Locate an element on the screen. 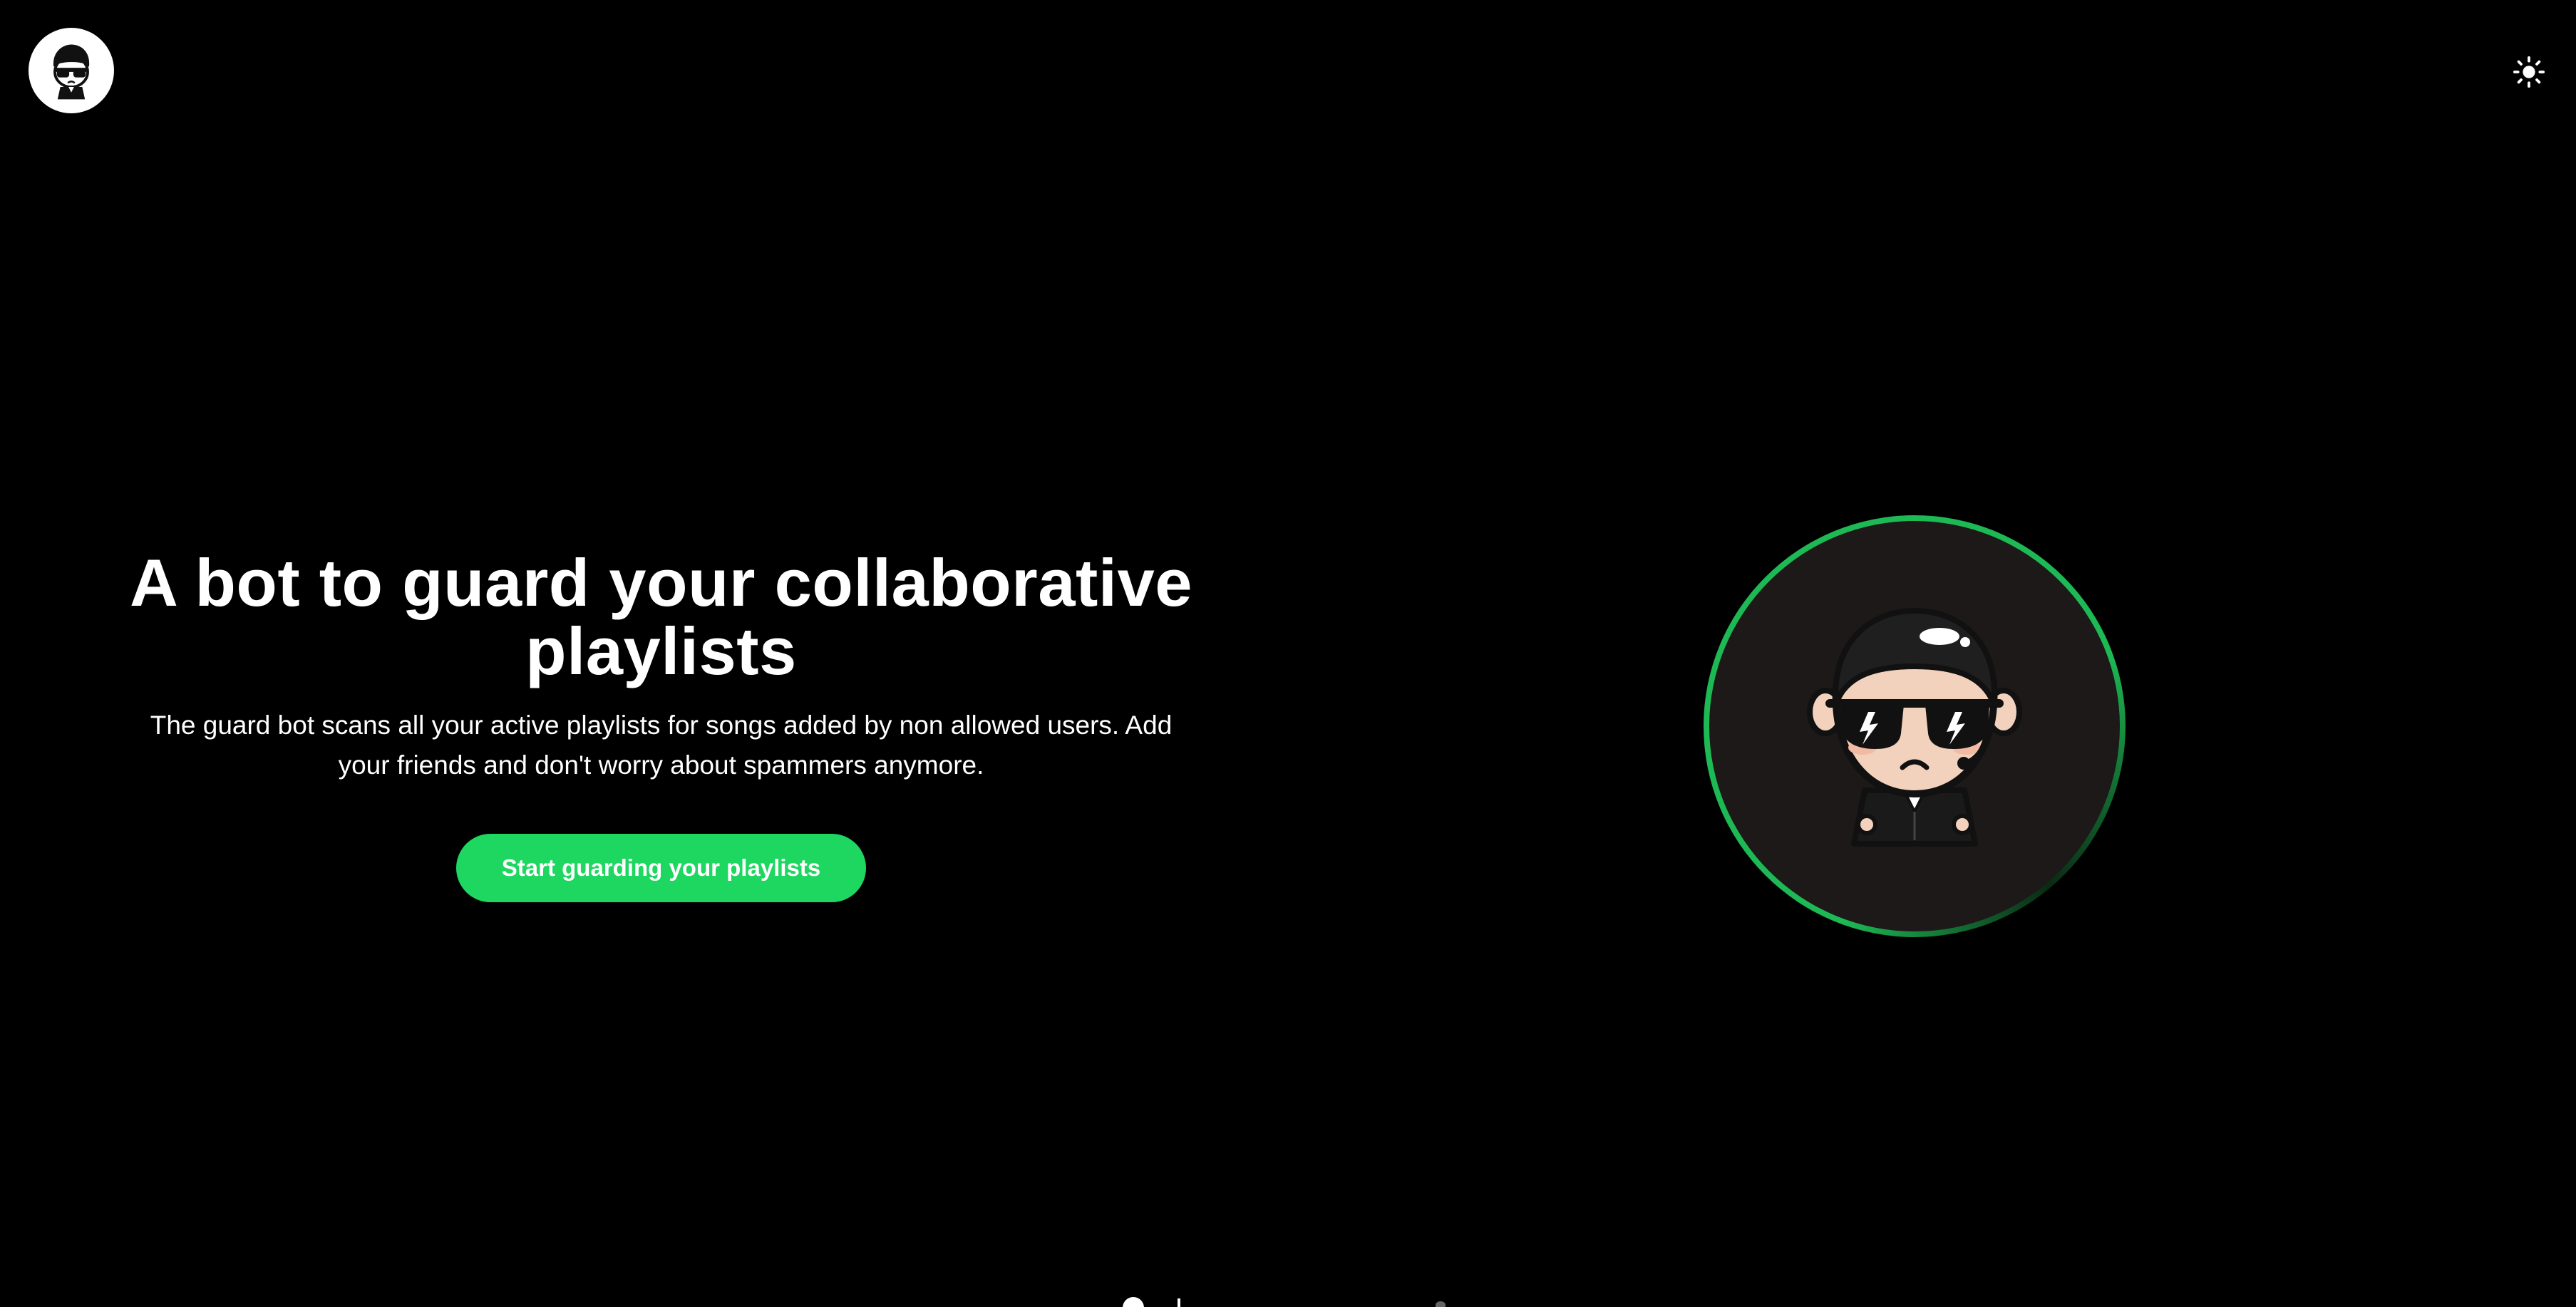  sun-icon is located at coordinates (2529, 72).